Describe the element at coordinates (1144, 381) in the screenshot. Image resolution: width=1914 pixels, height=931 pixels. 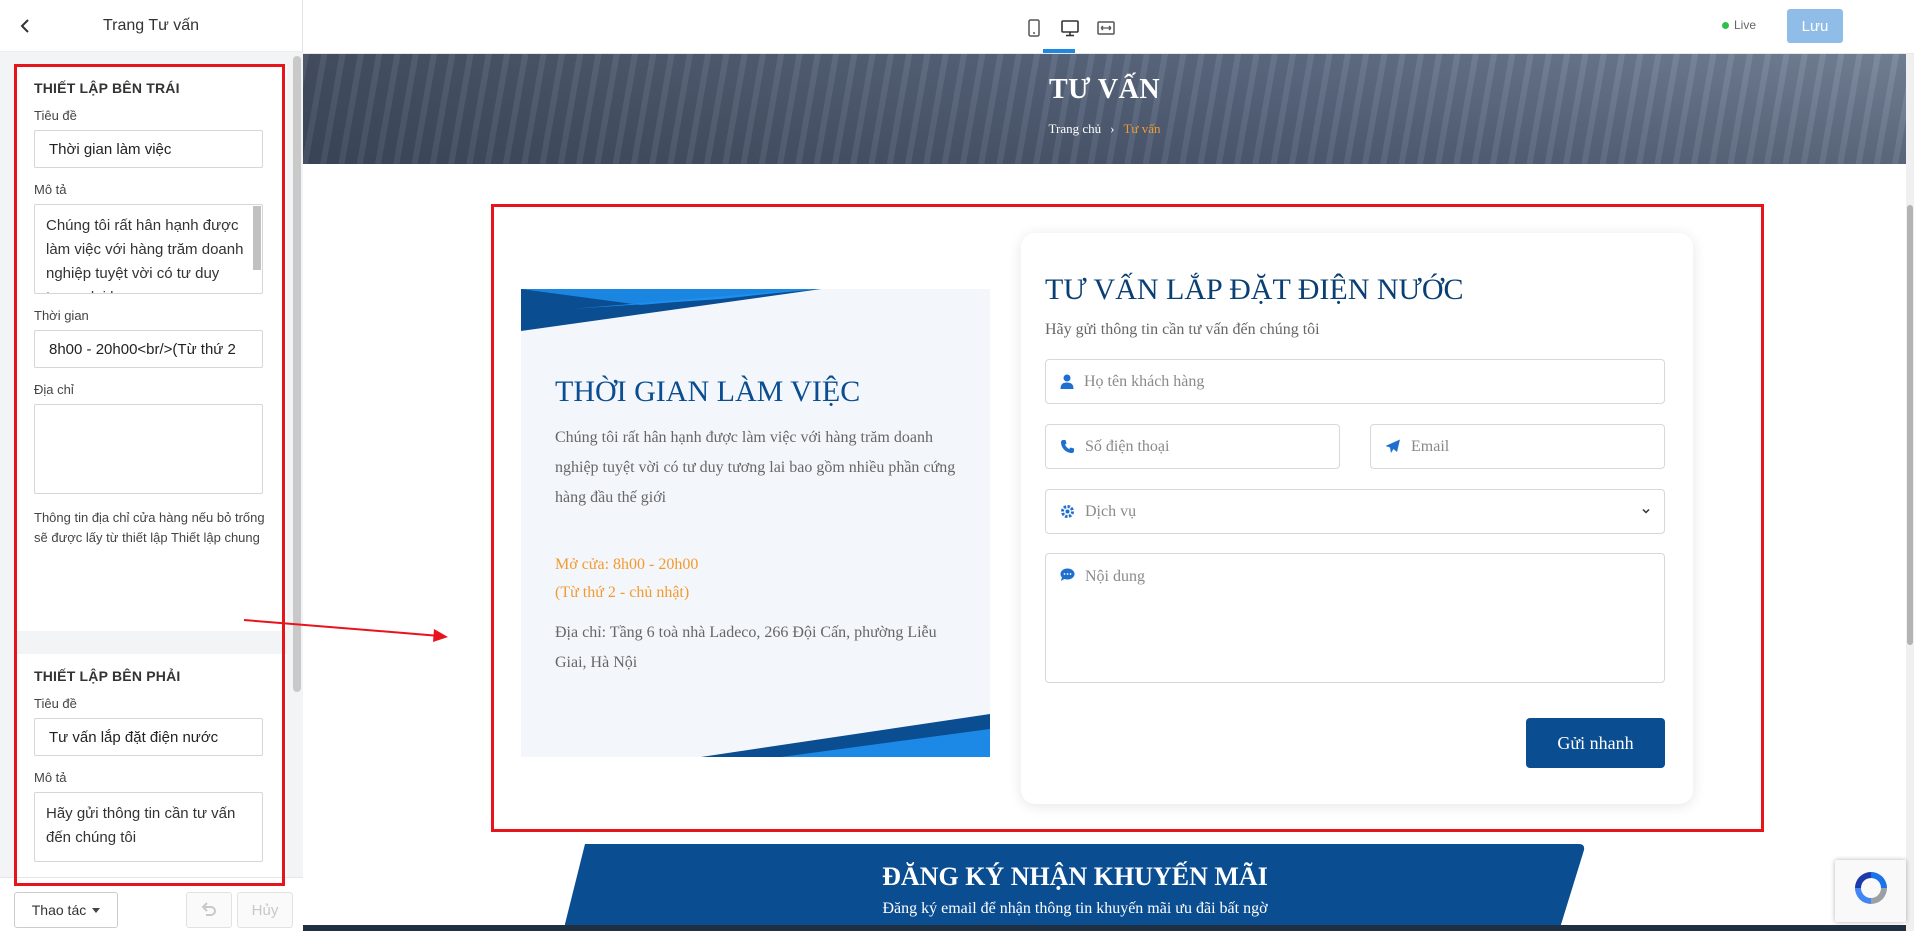
I see `name-placeholder: Họ tên khách hàng` at that location.